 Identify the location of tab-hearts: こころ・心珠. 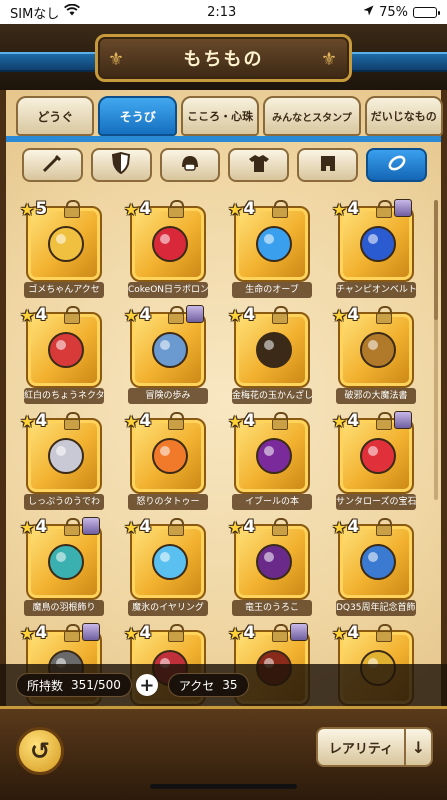
(220, 116).